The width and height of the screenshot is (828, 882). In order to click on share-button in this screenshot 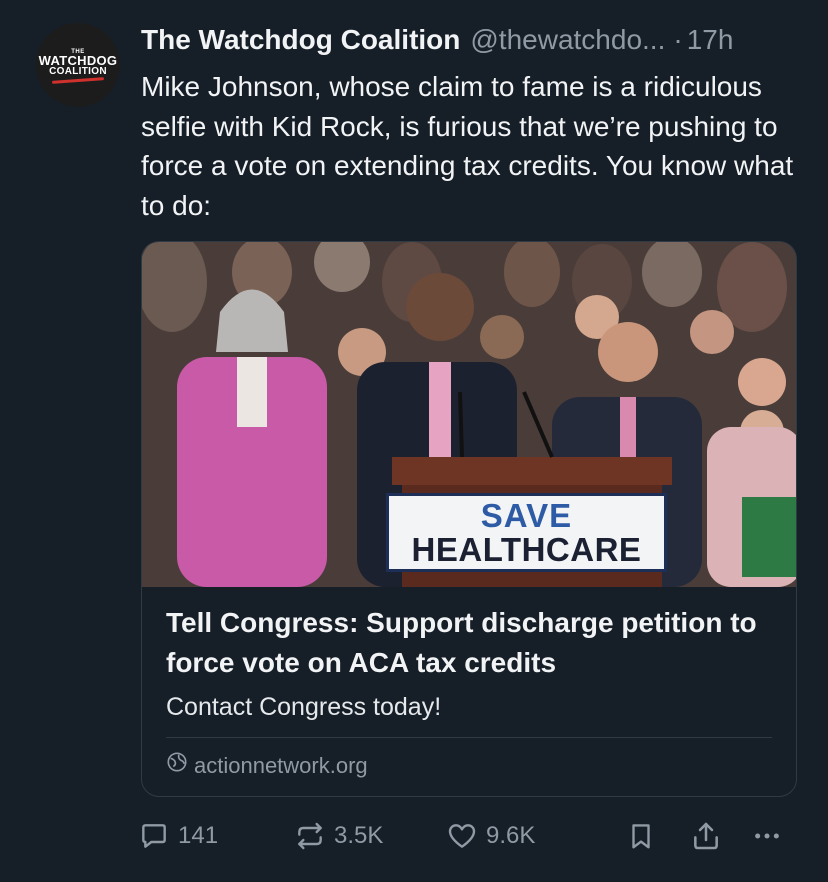, I will do `click(706, 836)`.